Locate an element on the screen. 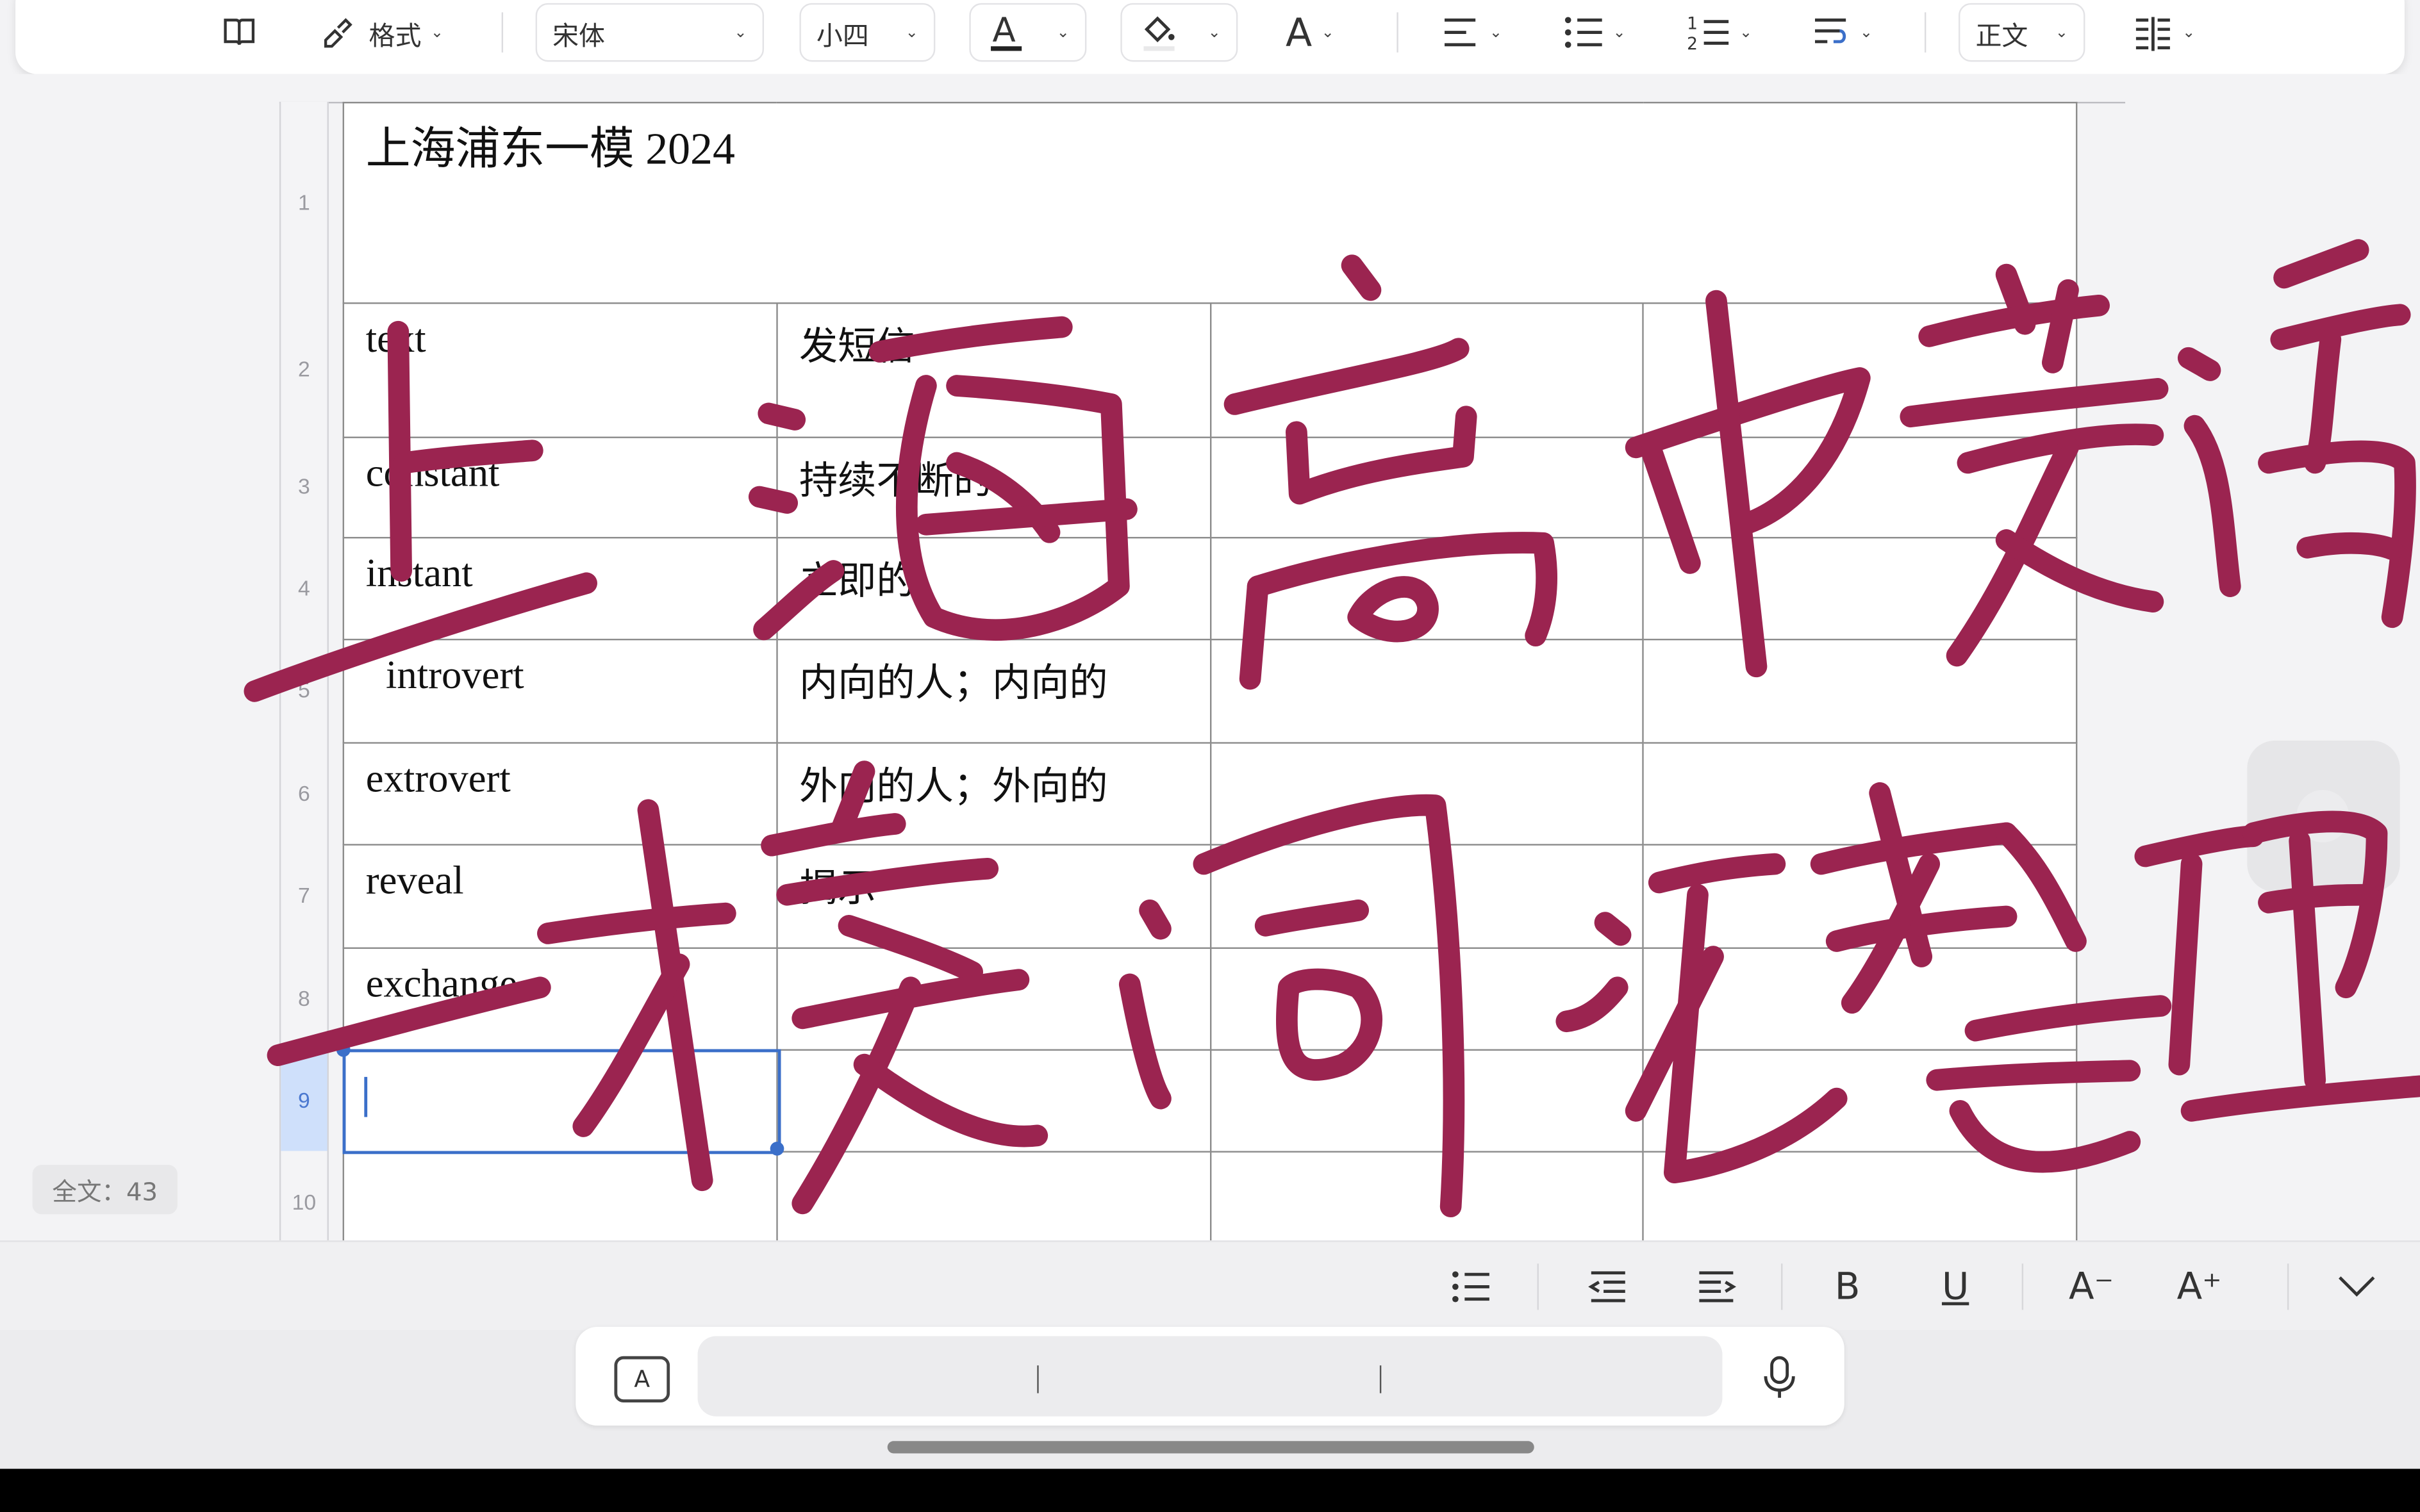 The height and width of the screenshot is (1512, 2420). list-button is located at coordinates (1471, 1286).